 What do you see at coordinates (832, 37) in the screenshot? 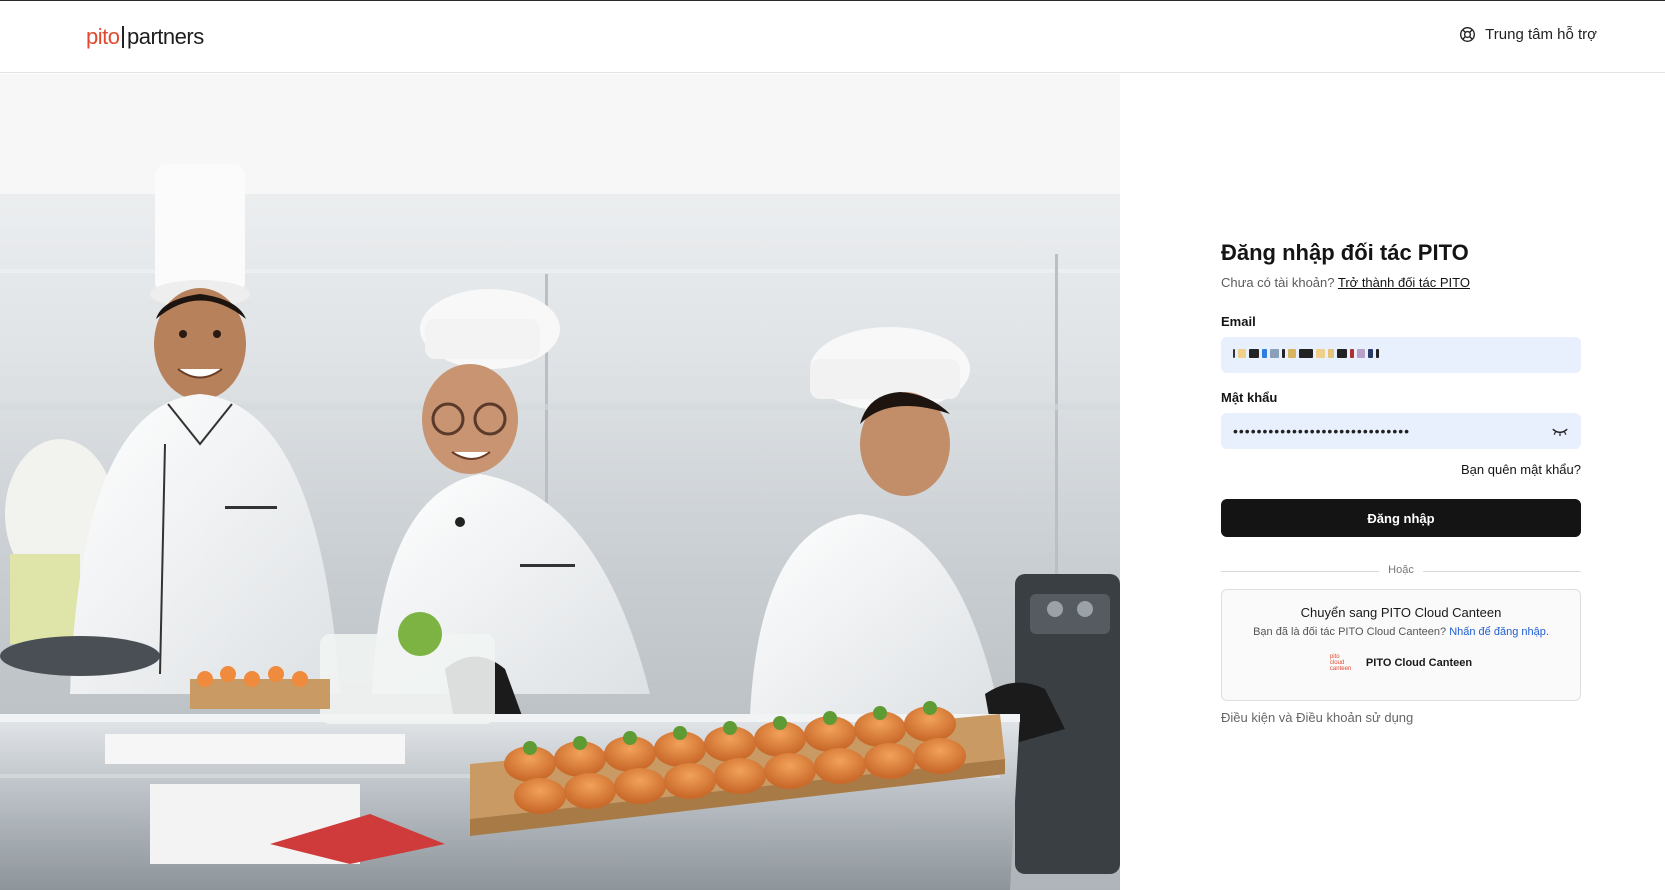
I see `top-bar: pito partners Trung tâm hỗ trợ` at bounding box center [832, 37].